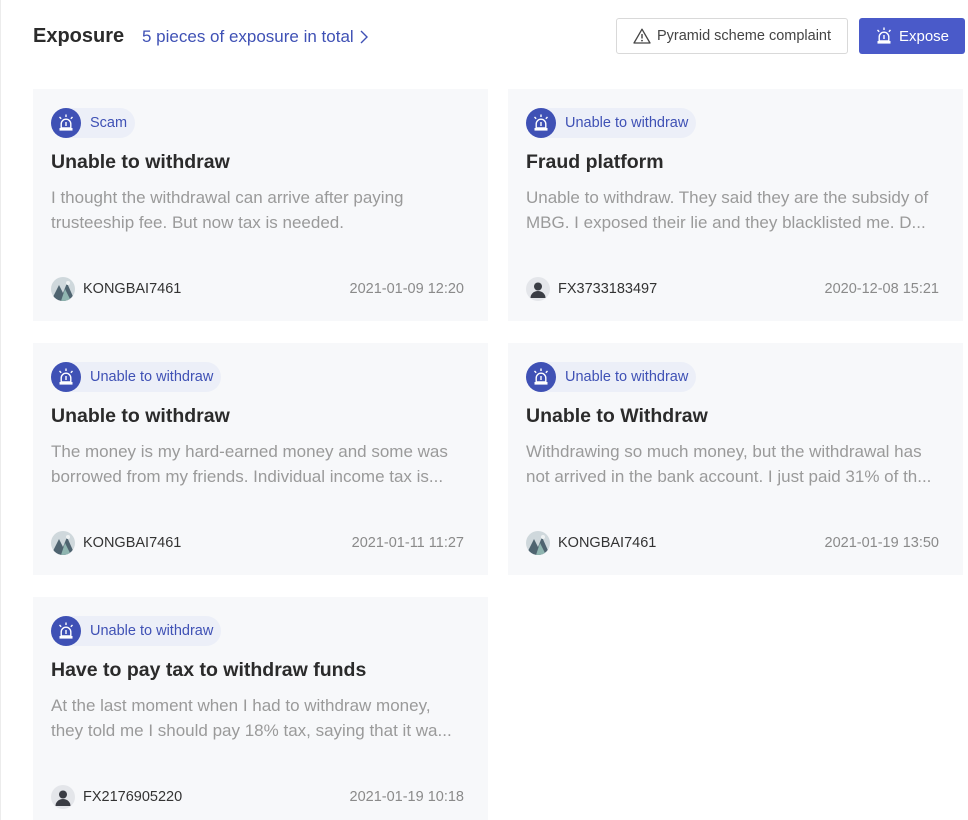 The width and height of the screenshot is (968, 820). Describe the element at coordinates (248, 36) in the screenshot. I see `total-exposure-label: 5 pieces of exposure in total` at that location.